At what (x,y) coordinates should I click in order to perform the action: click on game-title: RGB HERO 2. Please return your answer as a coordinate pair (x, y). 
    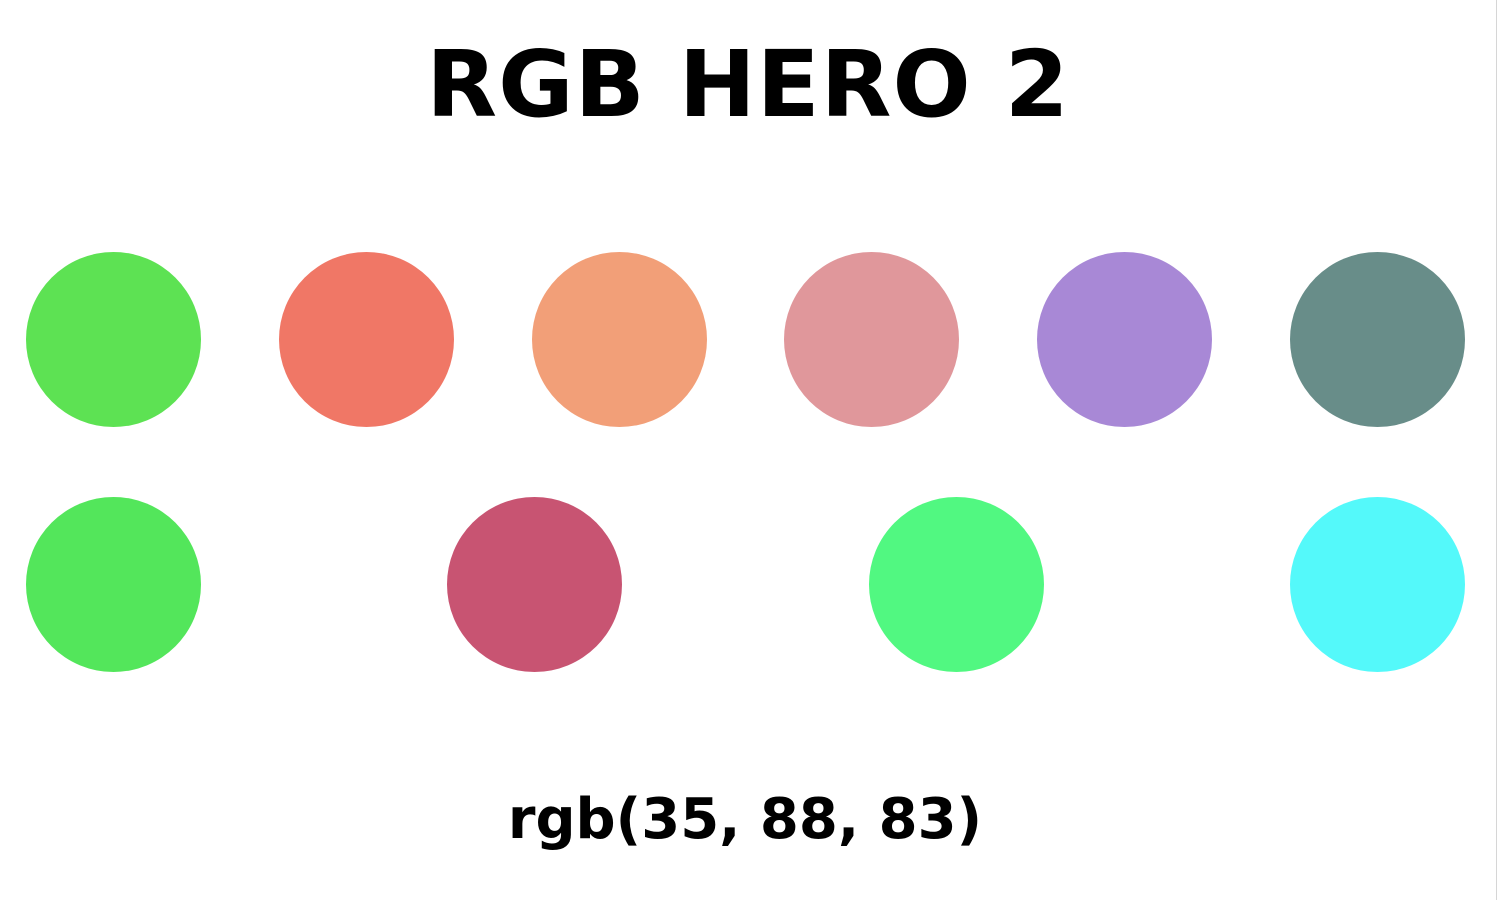
    Looking at the image, I should click on (748, 84).